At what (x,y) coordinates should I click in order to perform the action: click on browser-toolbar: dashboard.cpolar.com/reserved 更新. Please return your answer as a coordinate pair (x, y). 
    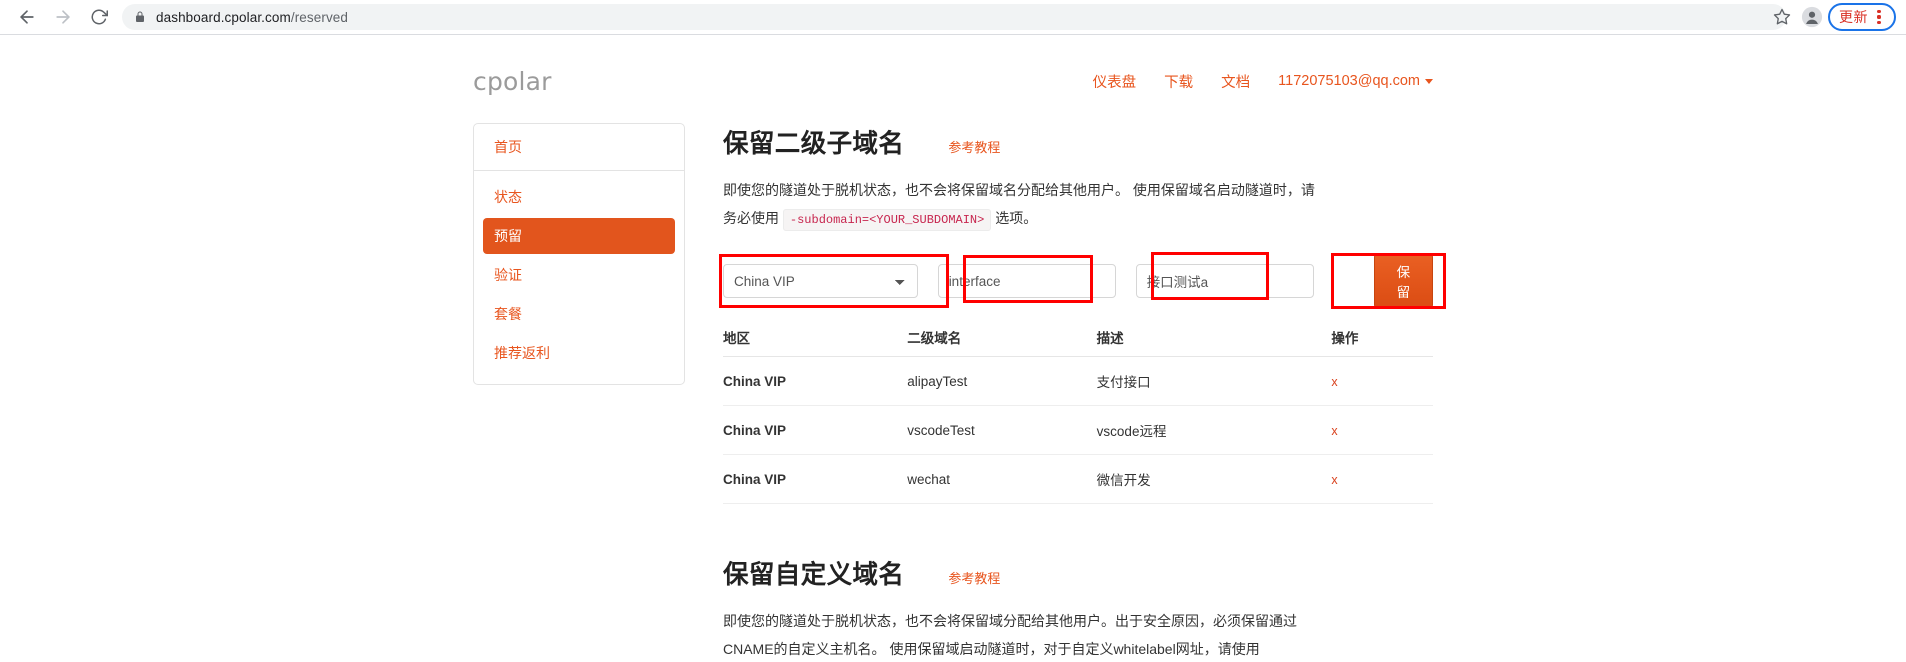
    Looking at the image, I should click on (953, 17).